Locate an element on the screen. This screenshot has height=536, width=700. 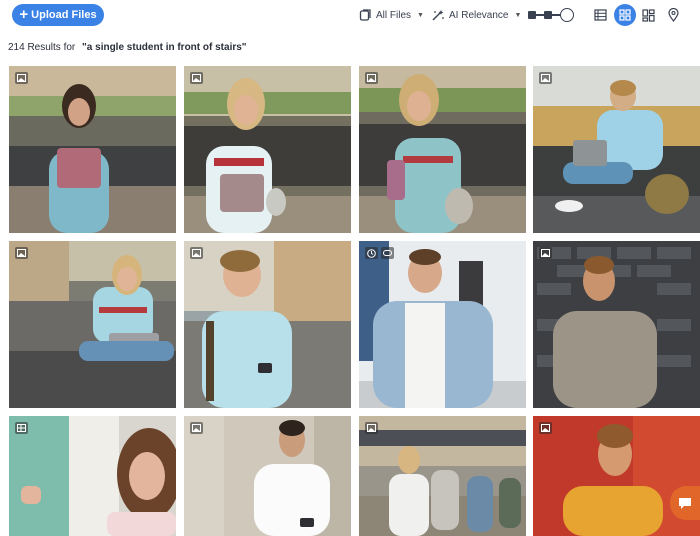
size-slider is located at coordinates (551, 15).